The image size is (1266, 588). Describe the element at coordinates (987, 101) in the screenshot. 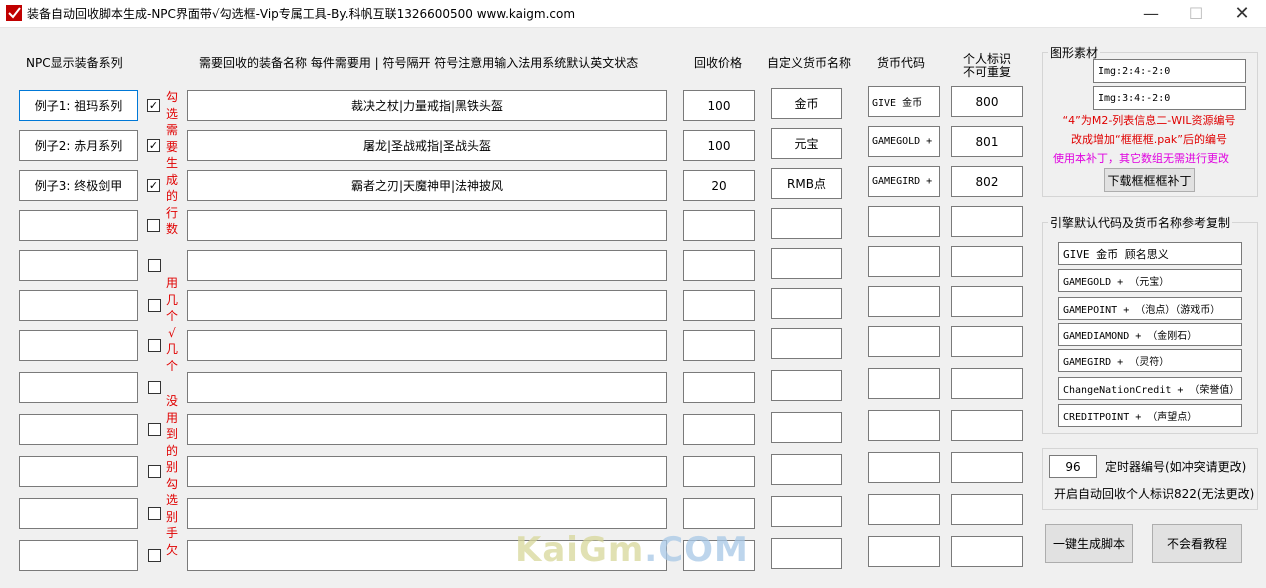

I see `personal-id-input: 800` at that location.